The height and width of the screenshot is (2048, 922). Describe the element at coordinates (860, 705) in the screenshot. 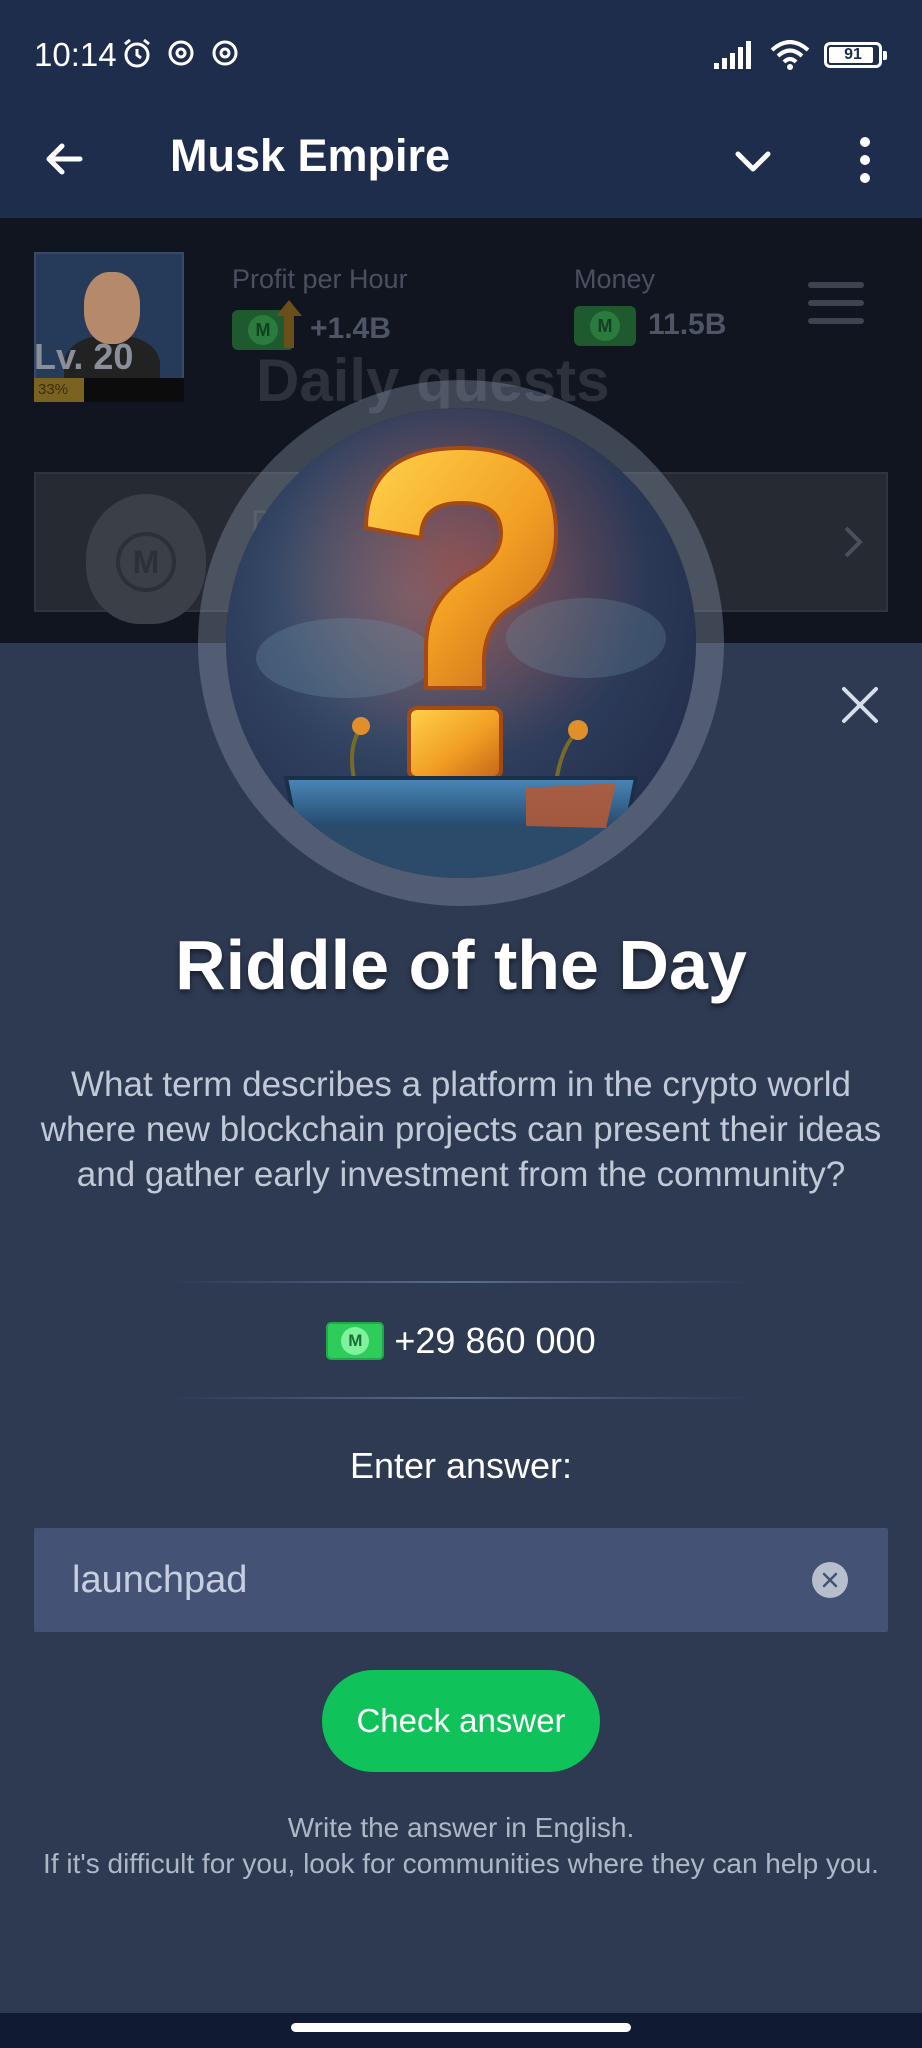

I see `close-icon` at that location.